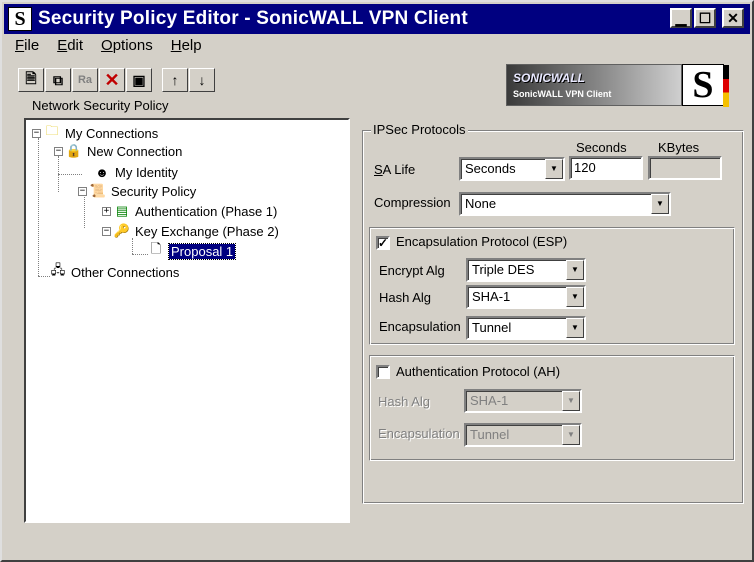  Describe the element at coordinates (135, 151) in the screenshot. I see `tree-label: New Connection` at that location.